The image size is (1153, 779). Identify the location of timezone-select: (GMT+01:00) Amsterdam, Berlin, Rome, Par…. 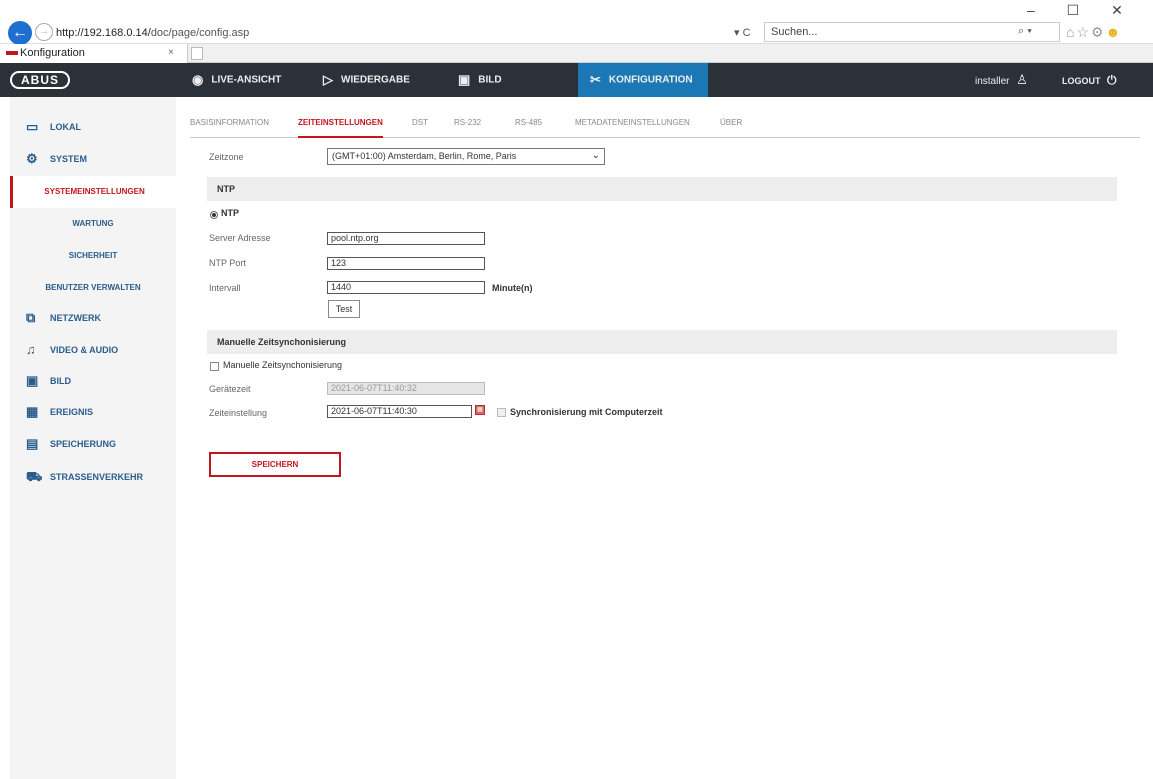
(466, 156).